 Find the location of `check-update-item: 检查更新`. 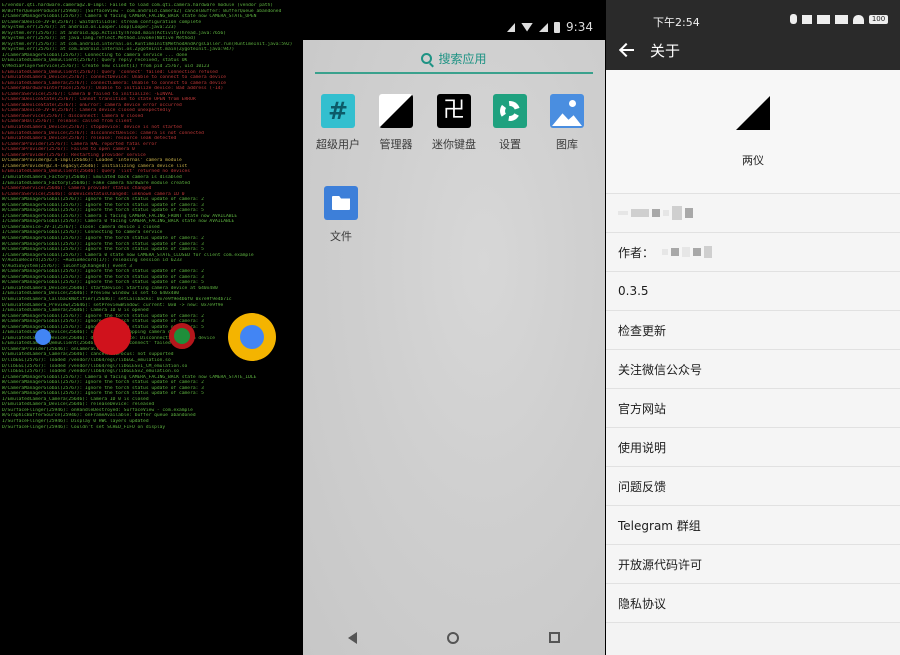

check-update-item: 检查更新 is located at coordinates (753, 330).